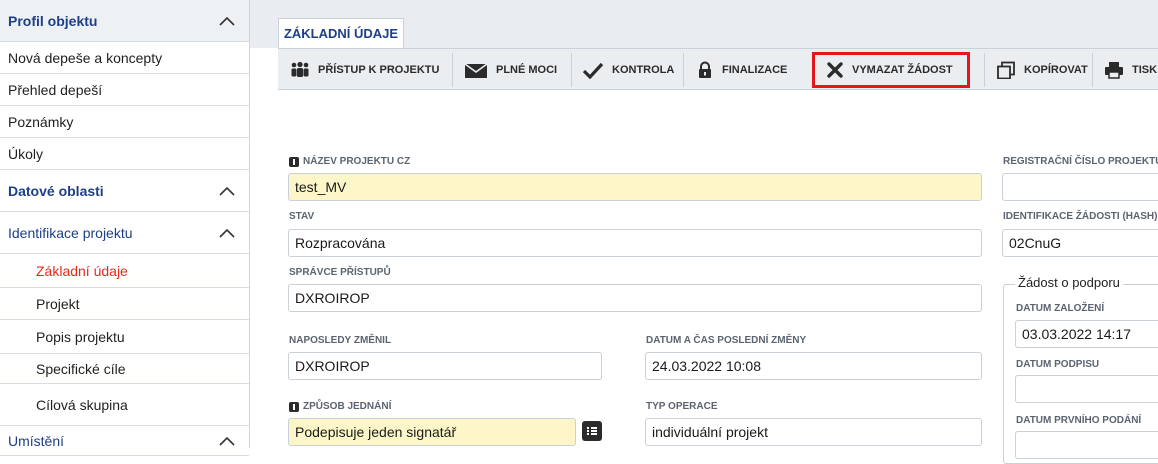  I want to click on request-fieldset-legend: Žádost o podporu, so click(1069, 282).